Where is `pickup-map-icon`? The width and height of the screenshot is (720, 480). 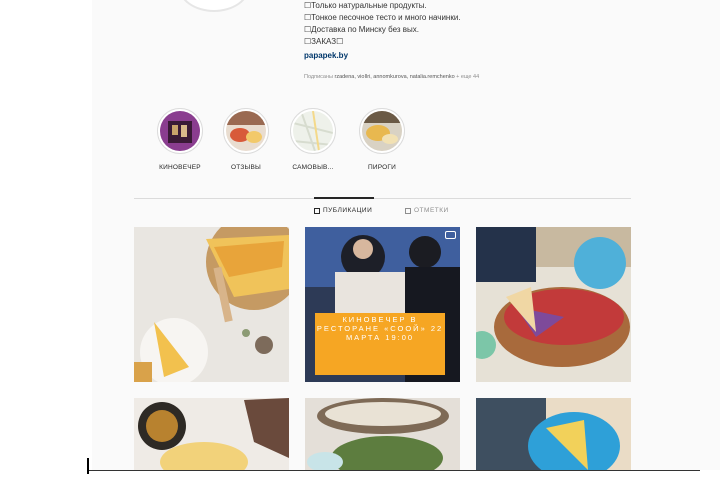 pickup-map-icon is located at coordinates (313, 131).